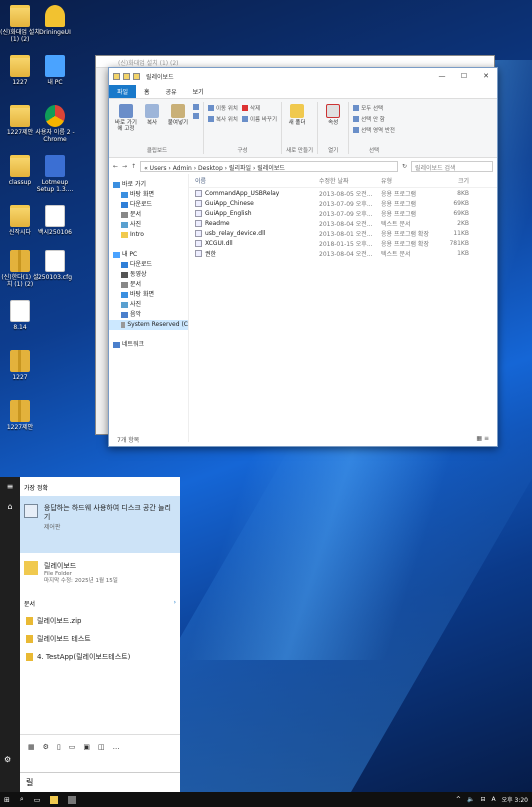  What do you see at coordinates (10, 487) in the screenshot?
I see `menu-icon: ≡` at bounding box center [10, 487].